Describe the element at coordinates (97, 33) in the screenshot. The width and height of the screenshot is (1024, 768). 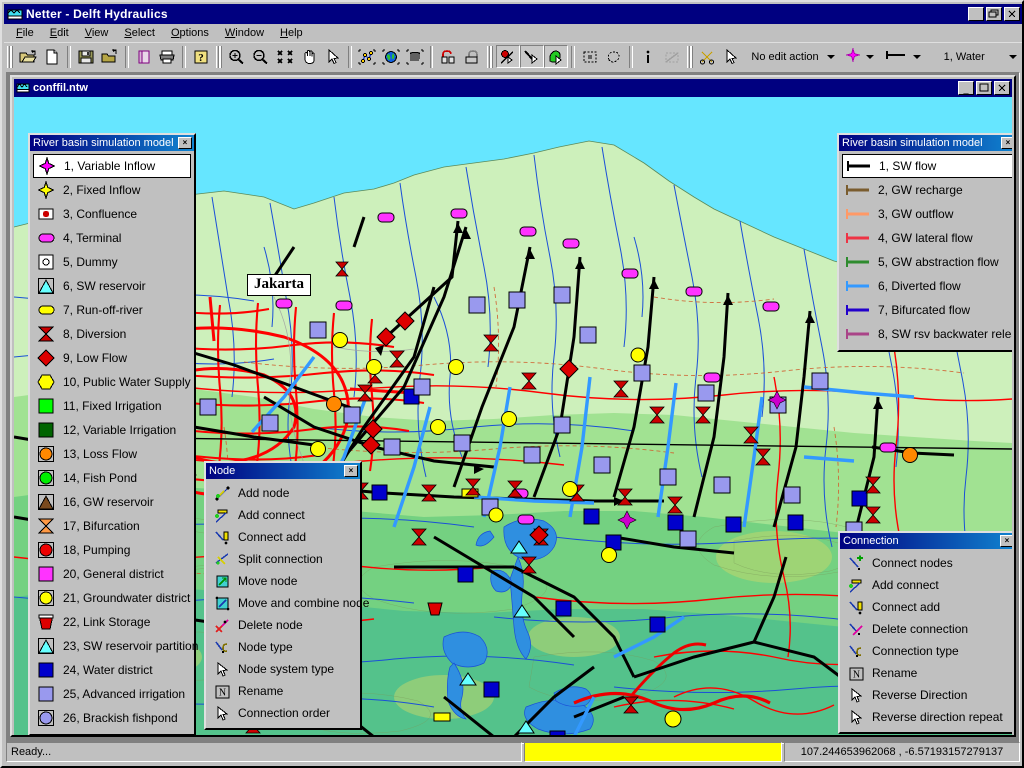
I see `menu-view: View` at that location.